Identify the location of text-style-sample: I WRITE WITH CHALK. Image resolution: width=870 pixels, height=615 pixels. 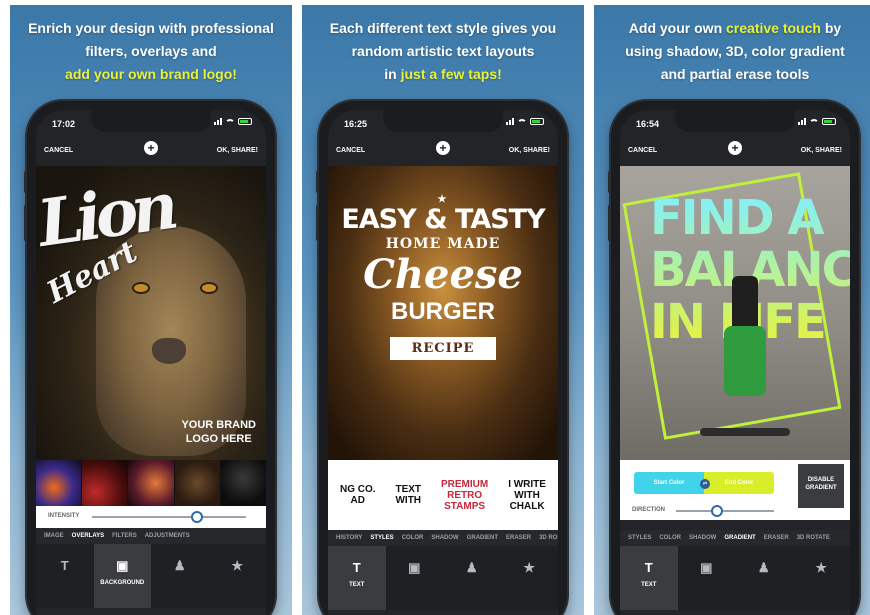
(527, 495).